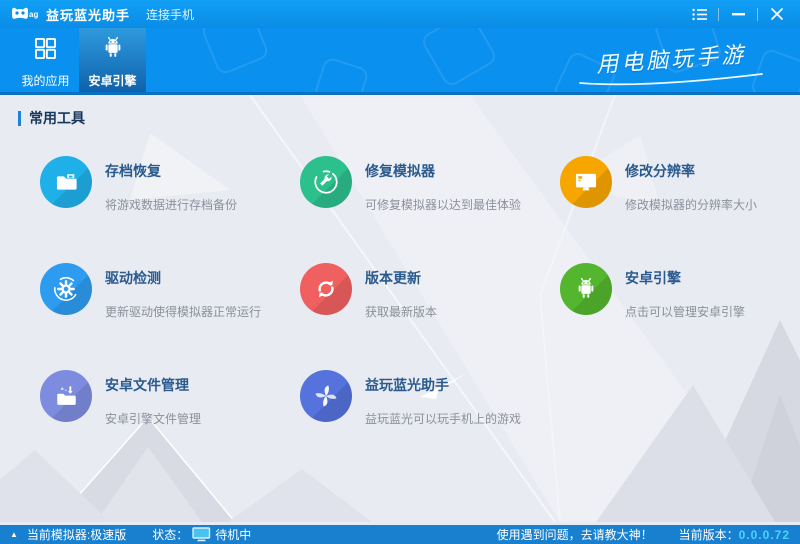 The width and height of the screenshot is (800, 544). What do you see at coordinates (153, 419) in the screenshot?
I see `tool-desc: 安卓引擎文件管理` at bounding box center [153, 419].